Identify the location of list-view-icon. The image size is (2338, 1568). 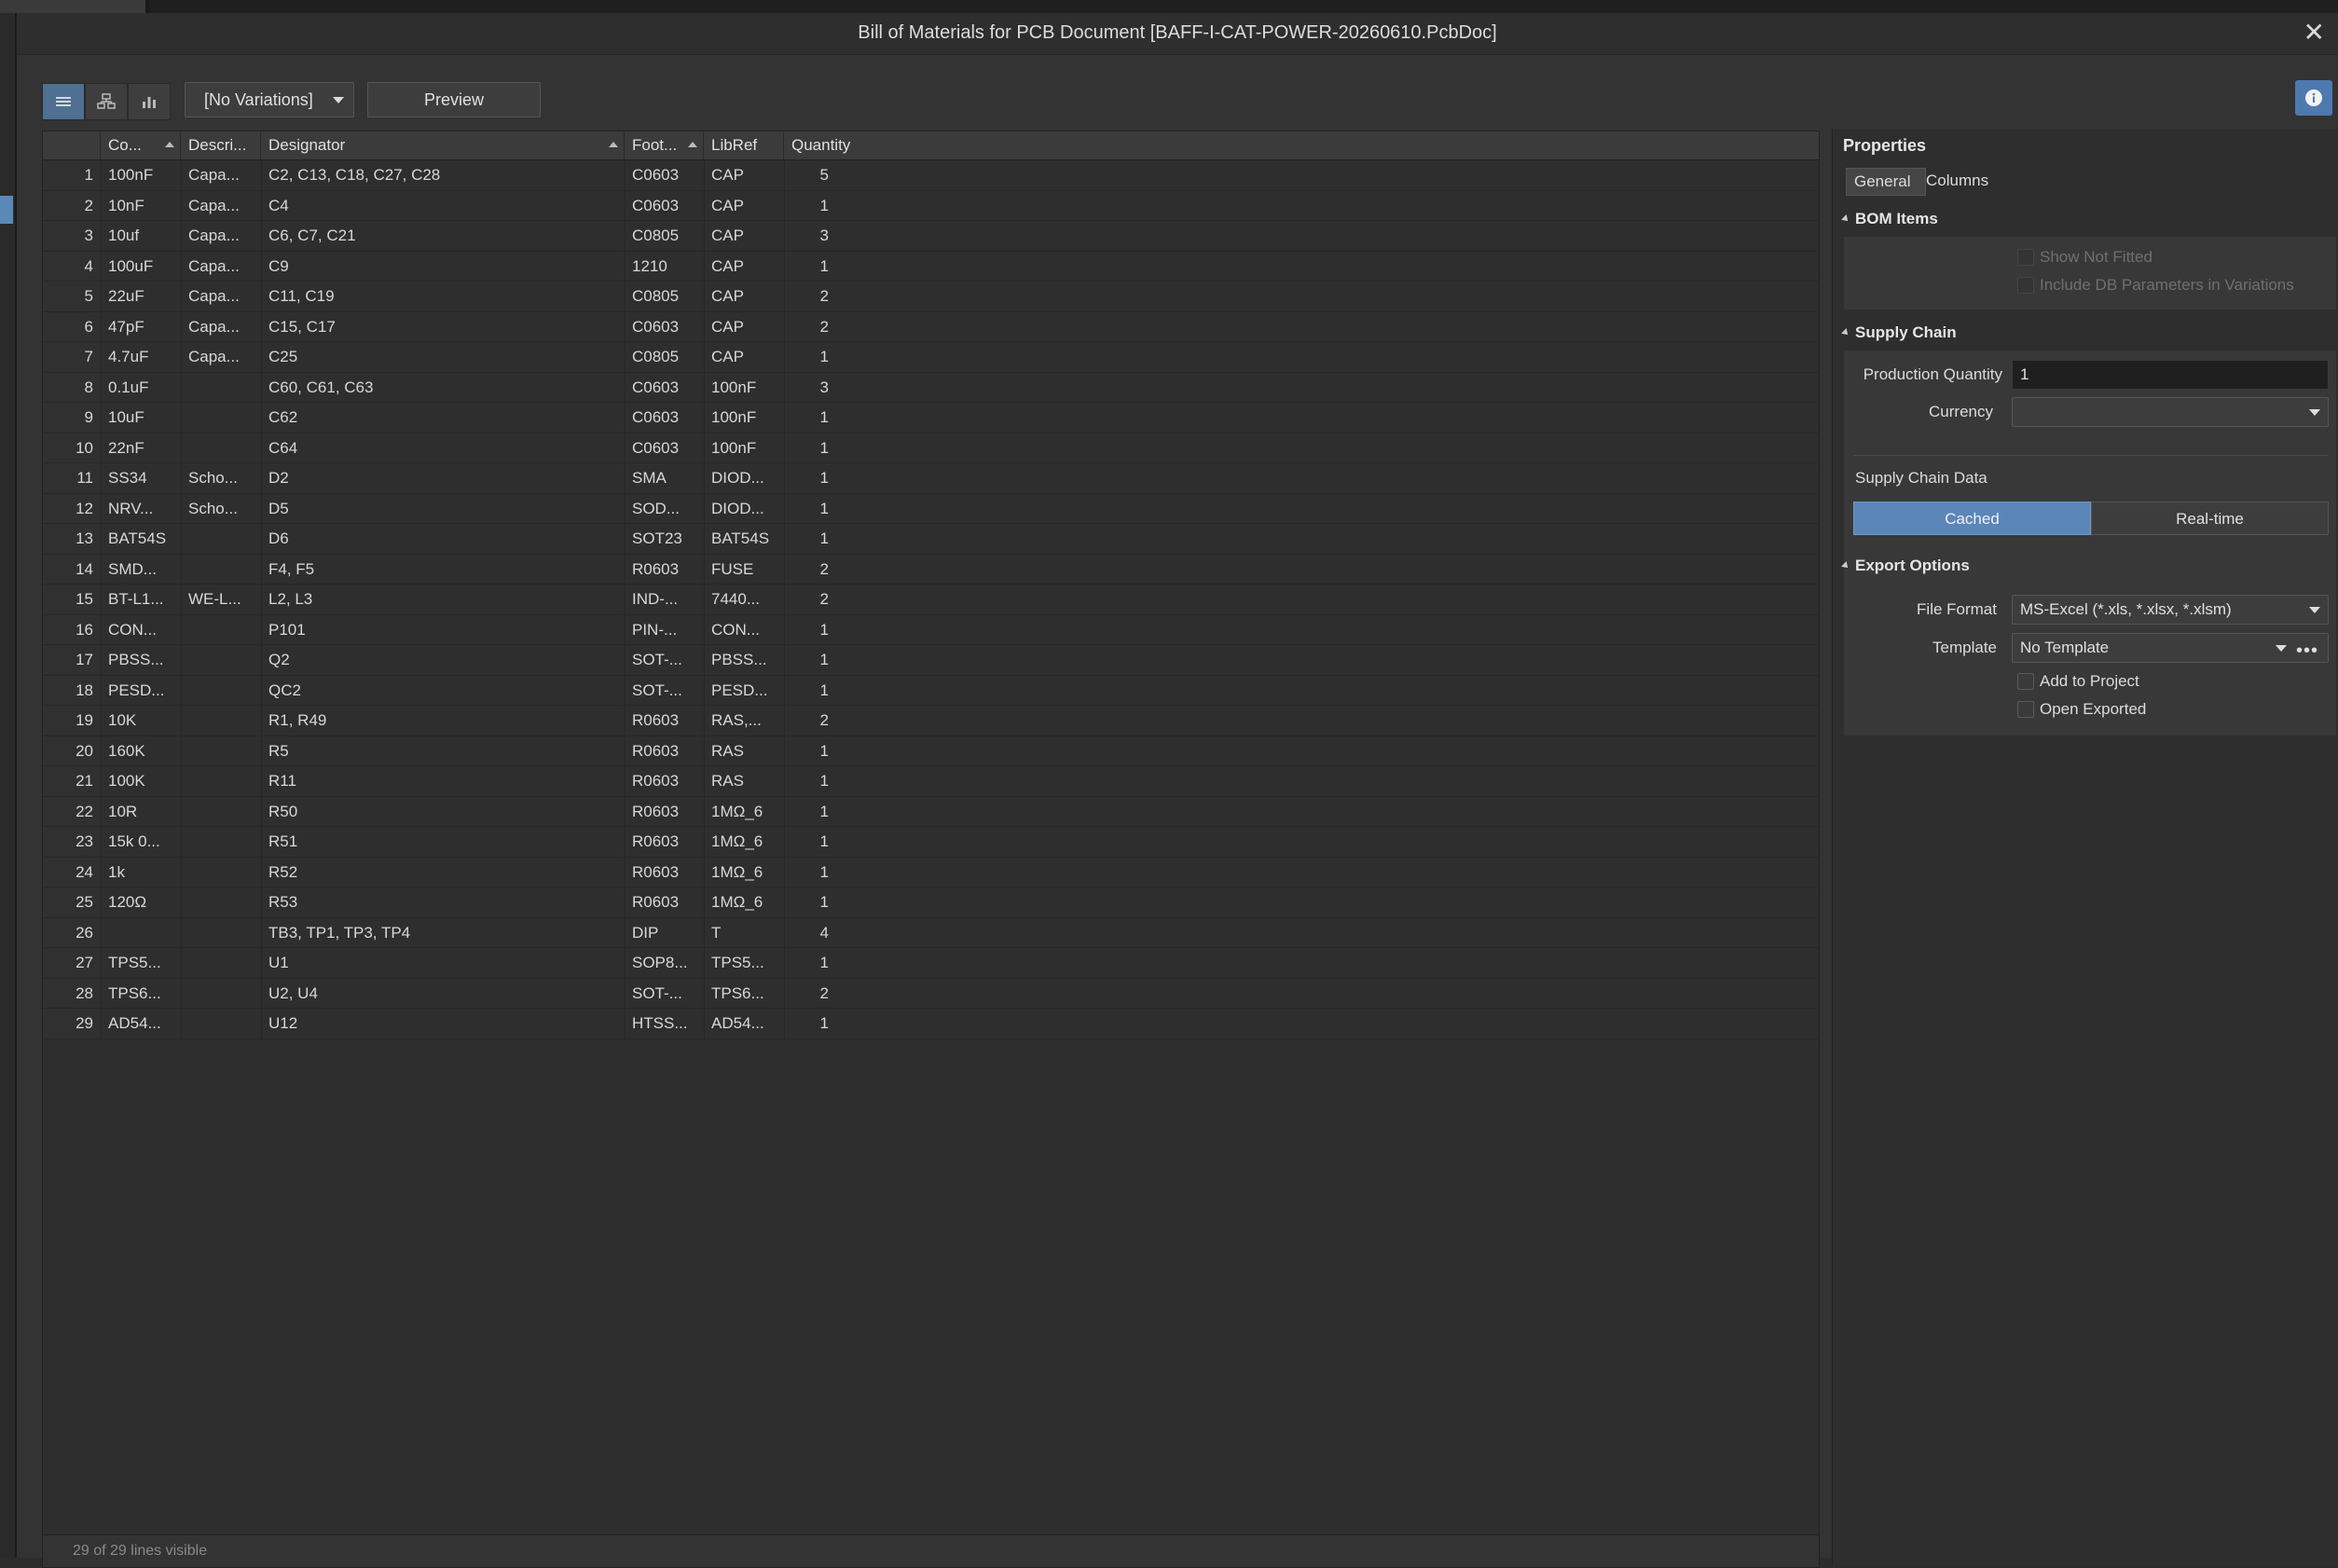
(63, 101).